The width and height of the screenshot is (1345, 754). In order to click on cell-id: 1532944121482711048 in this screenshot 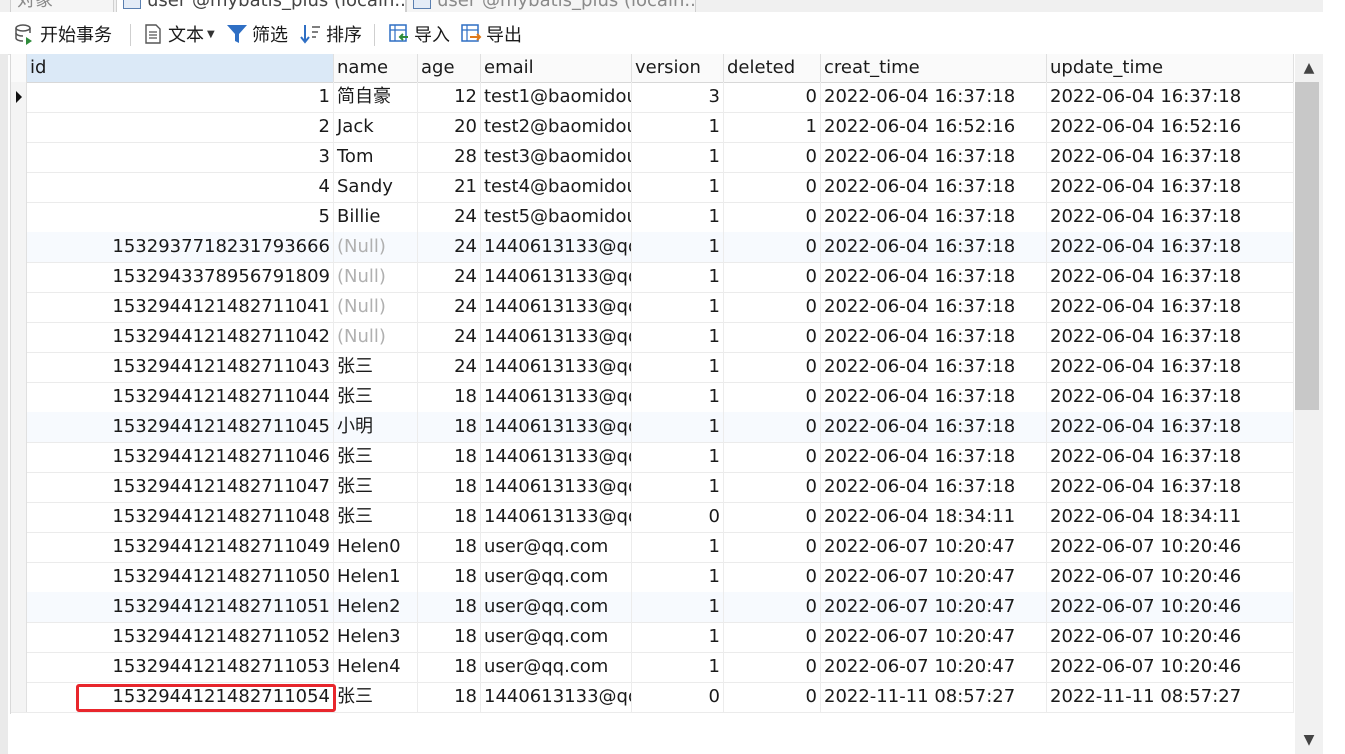, I will do `click(180, 517)`.